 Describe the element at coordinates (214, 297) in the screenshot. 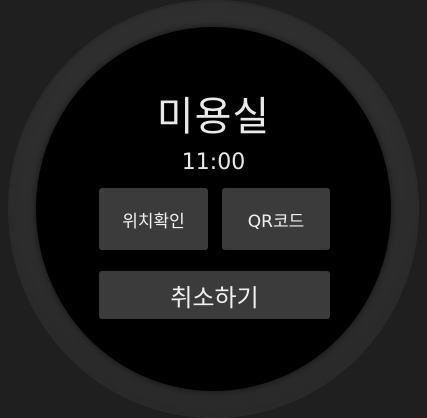

I see `cancel-label: 취소하기` at that location.